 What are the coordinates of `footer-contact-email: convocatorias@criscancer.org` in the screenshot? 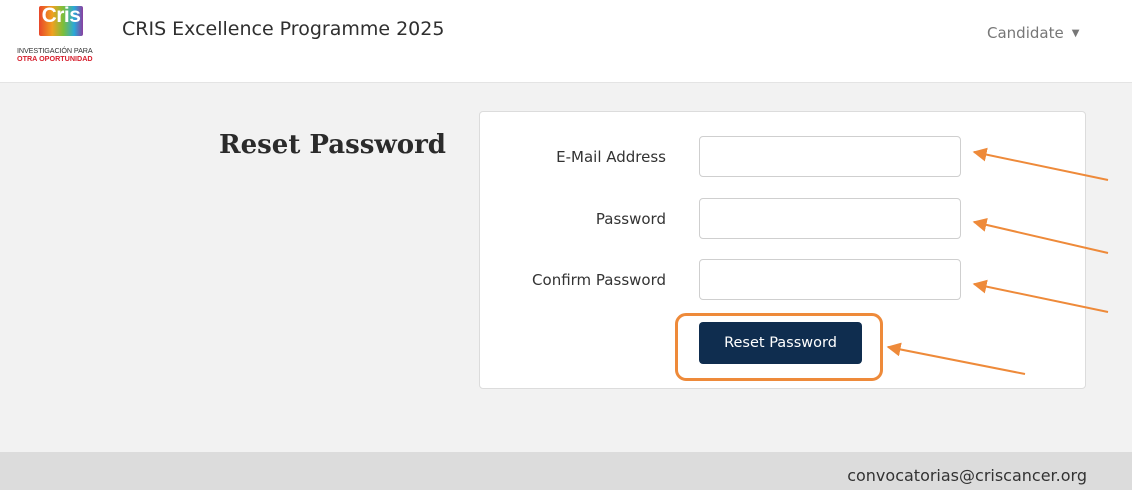 It's located at (967, 475).